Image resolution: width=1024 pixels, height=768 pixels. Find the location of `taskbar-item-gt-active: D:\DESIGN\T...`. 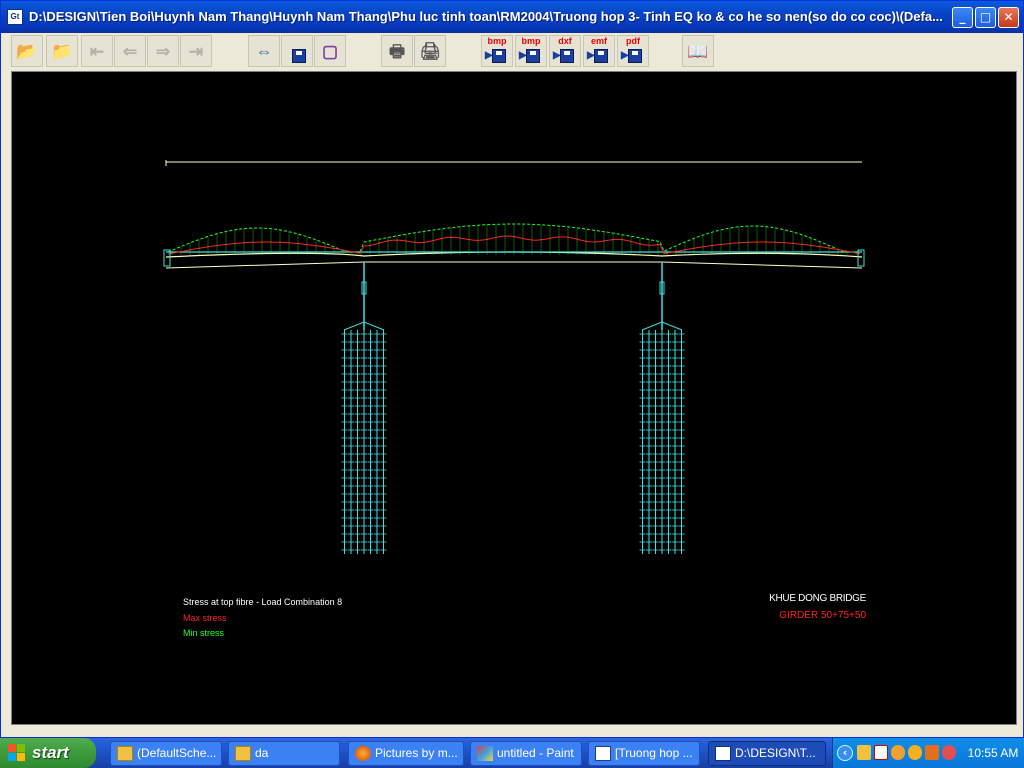

taskbar-item-gt-active: D:\DESIGN\T... is located at coordinates (767, 753).